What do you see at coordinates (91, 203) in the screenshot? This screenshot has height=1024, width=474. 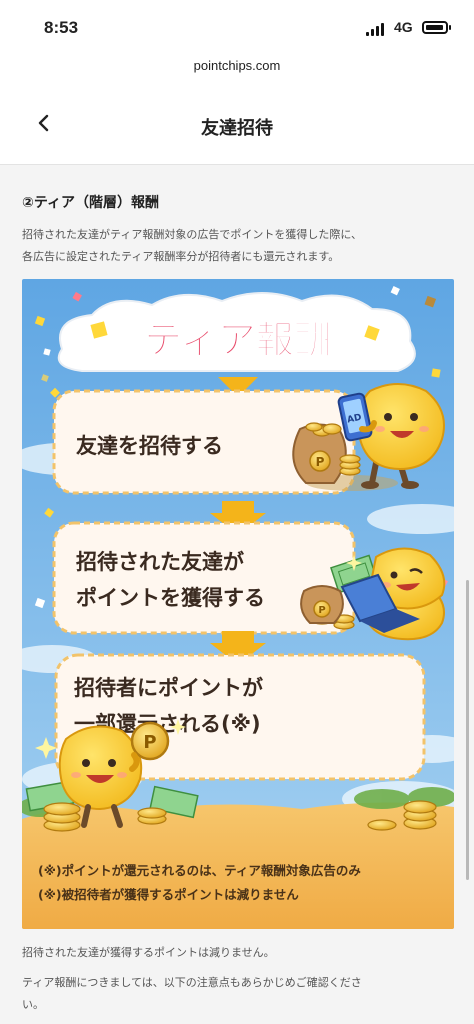 I see `section-heading: ②ティア（階層）報酬` at bounding box center [91, 203].